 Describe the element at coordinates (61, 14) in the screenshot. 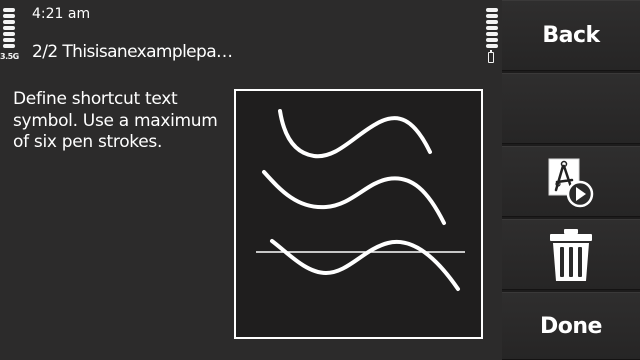

I see `clock: 4:21 am` at that location.